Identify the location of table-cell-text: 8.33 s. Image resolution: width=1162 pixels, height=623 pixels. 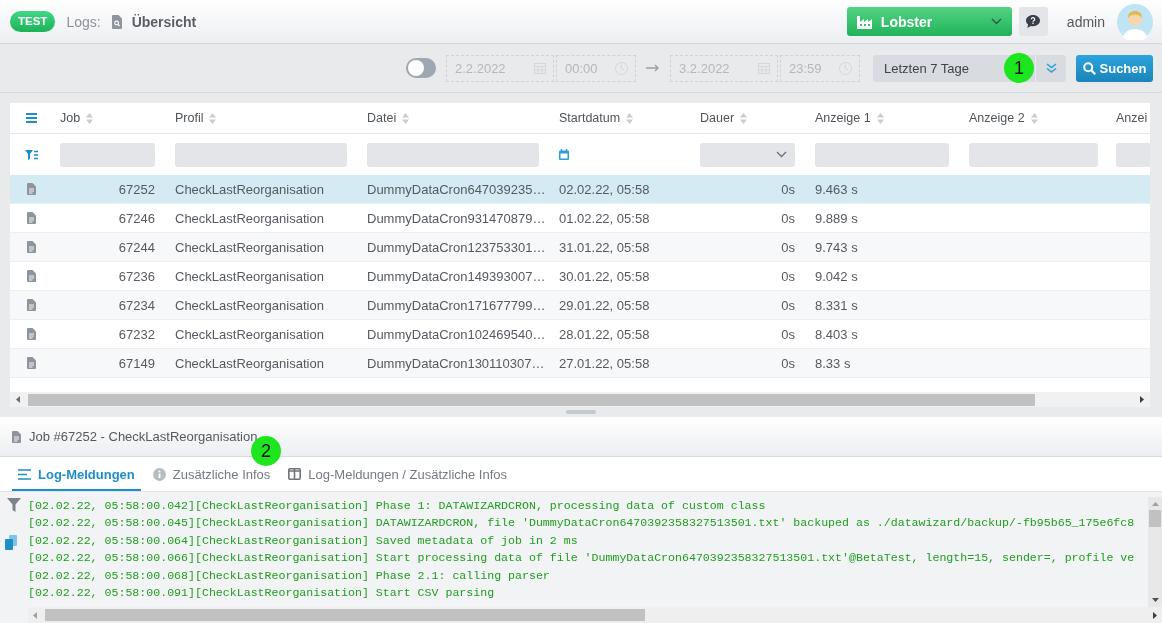
(833, 363).